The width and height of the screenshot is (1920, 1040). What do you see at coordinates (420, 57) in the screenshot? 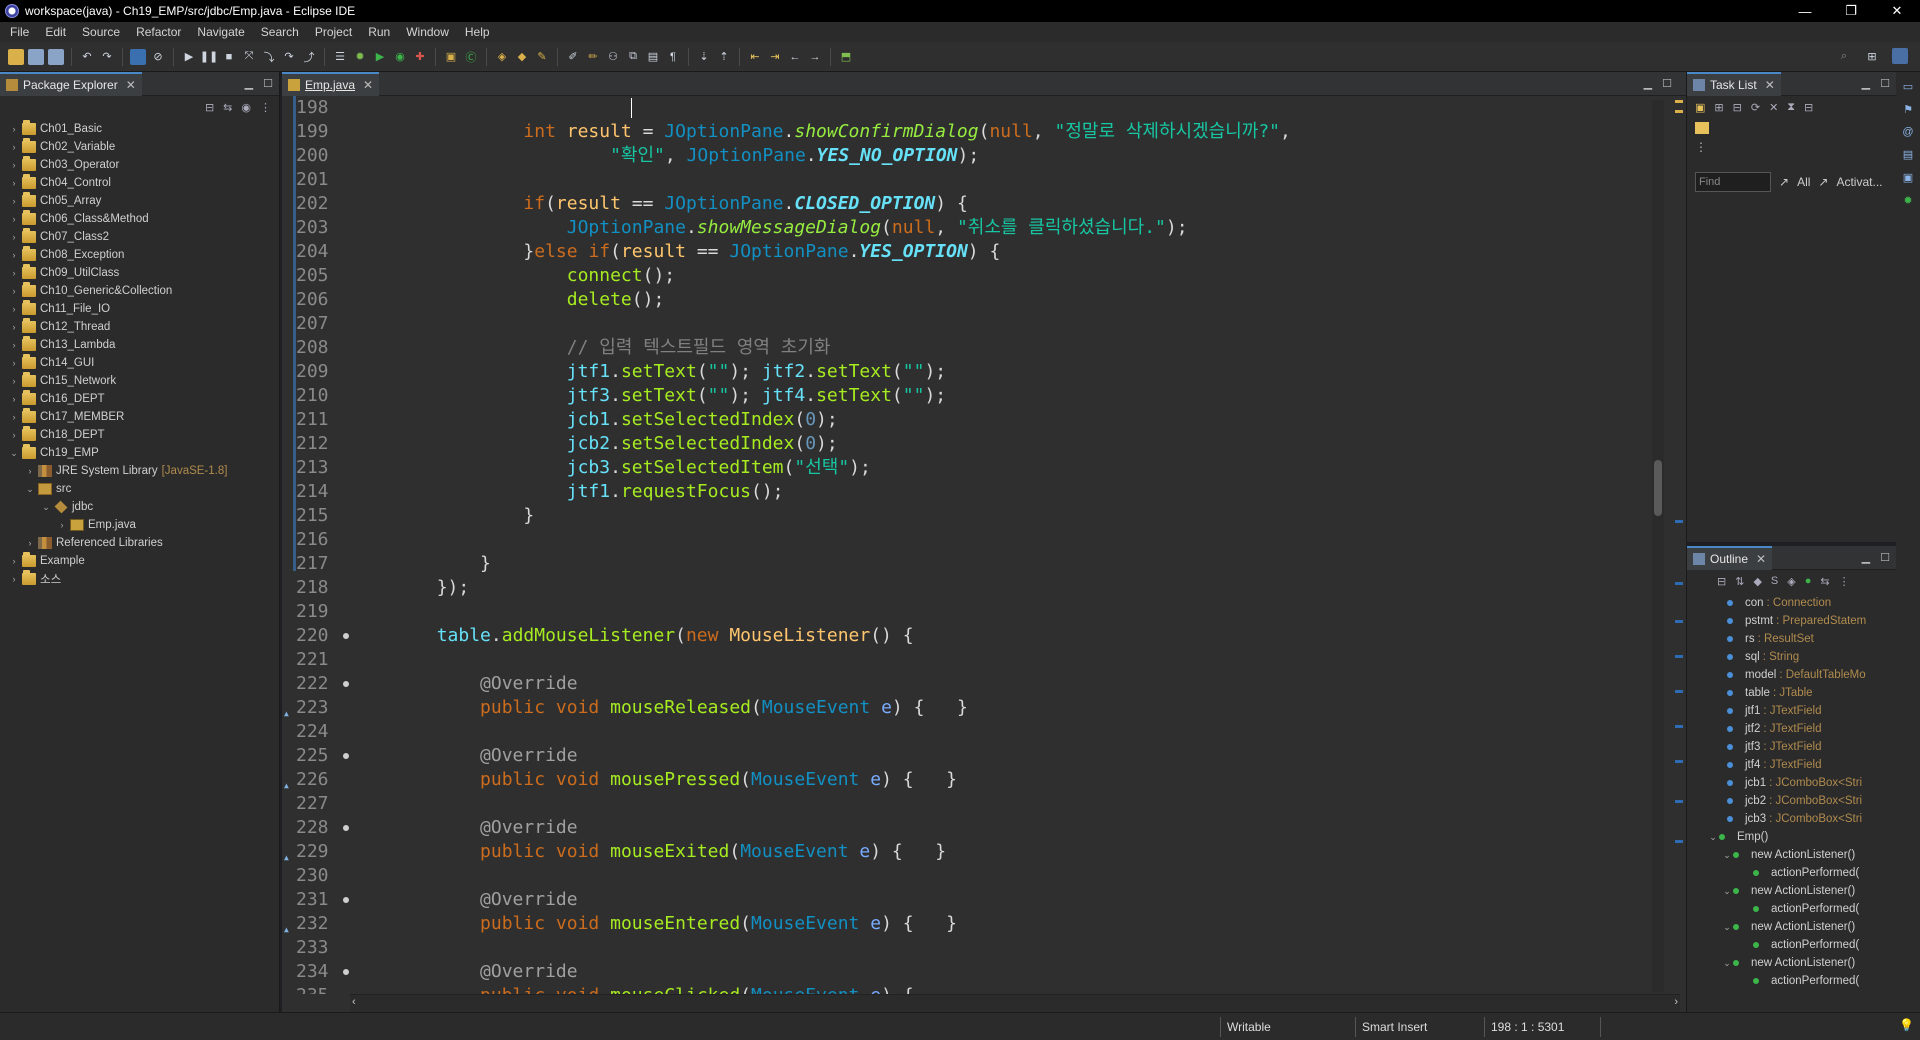
I see `external-tools-icon: ✚` at bounding box center [420, 57].